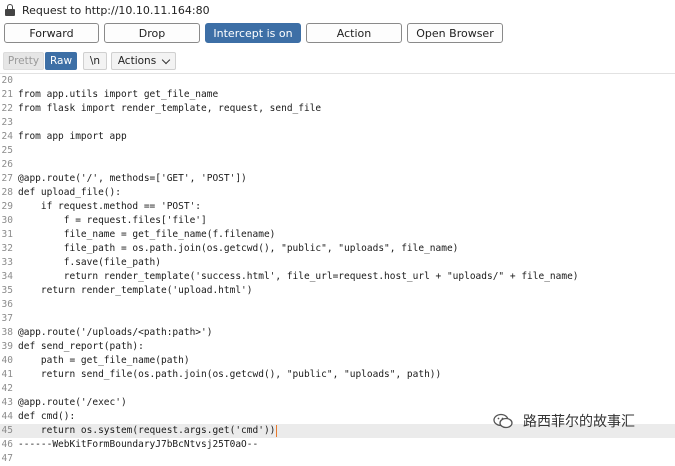  What do you see at coordinates (337, 151) in the screenshot?
I see `code-line: 25` at bounding box center [337, 151].